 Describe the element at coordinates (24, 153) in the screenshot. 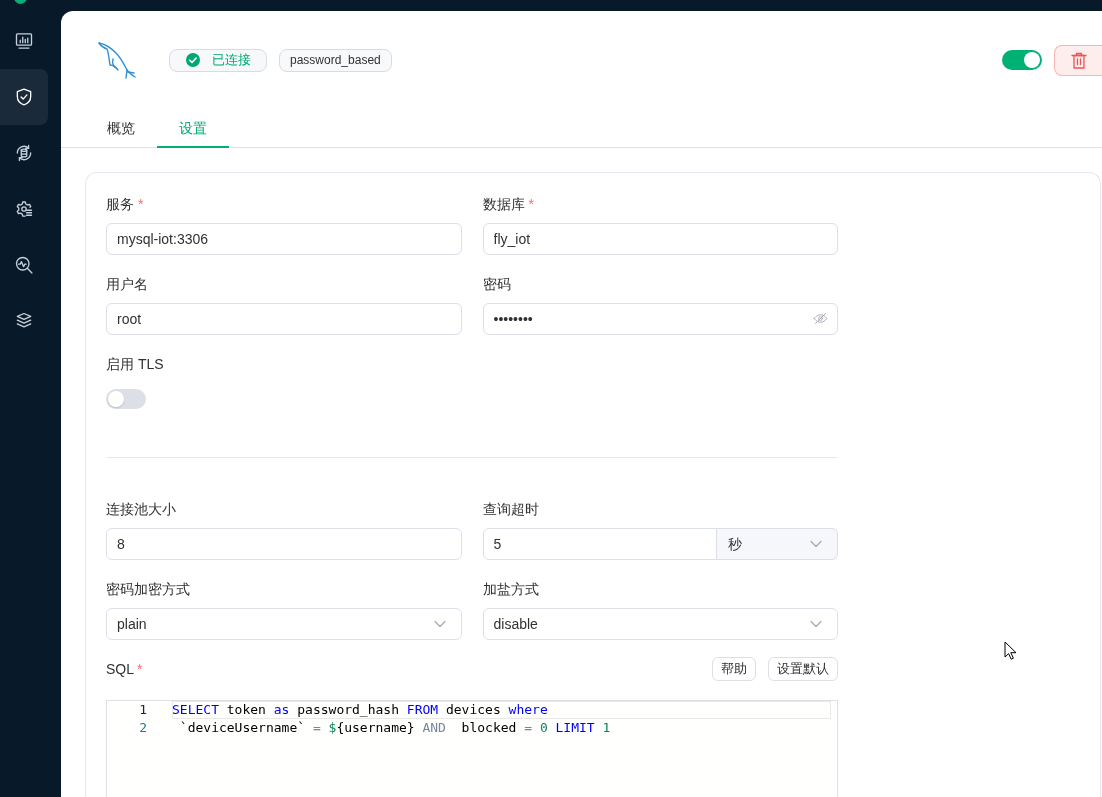

I see `database-sync-icon` at that location.